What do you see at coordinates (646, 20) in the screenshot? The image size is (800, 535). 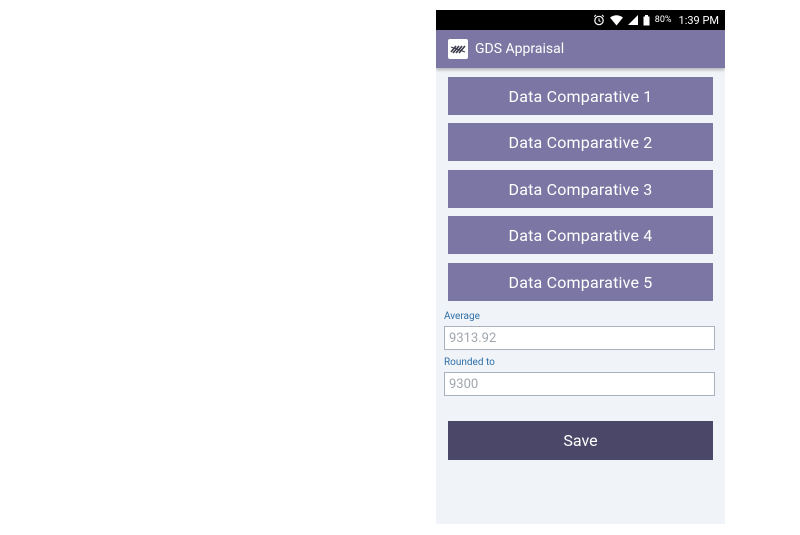 I see `battery-icon` at bounding box center [646, 20].